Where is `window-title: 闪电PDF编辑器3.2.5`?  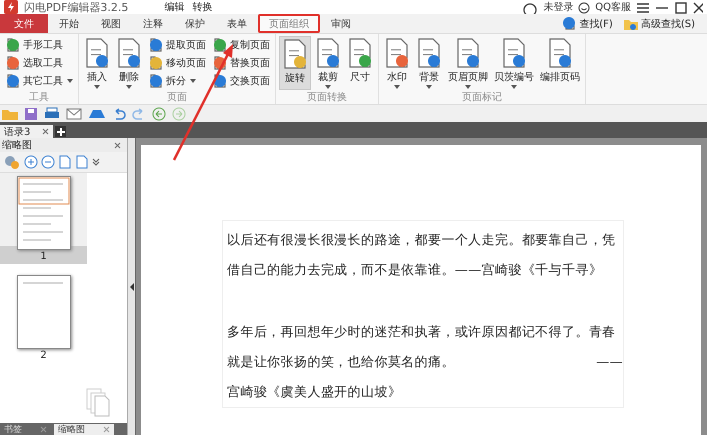 window-title: 闪电PDF编辑器3.2.5 is located at coordinates (76, 8).